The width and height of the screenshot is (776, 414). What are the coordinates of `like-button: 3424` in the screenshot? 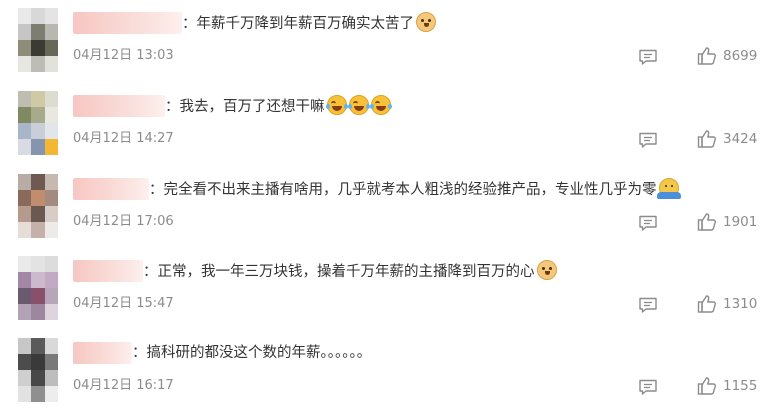 It's located at (727, 139).